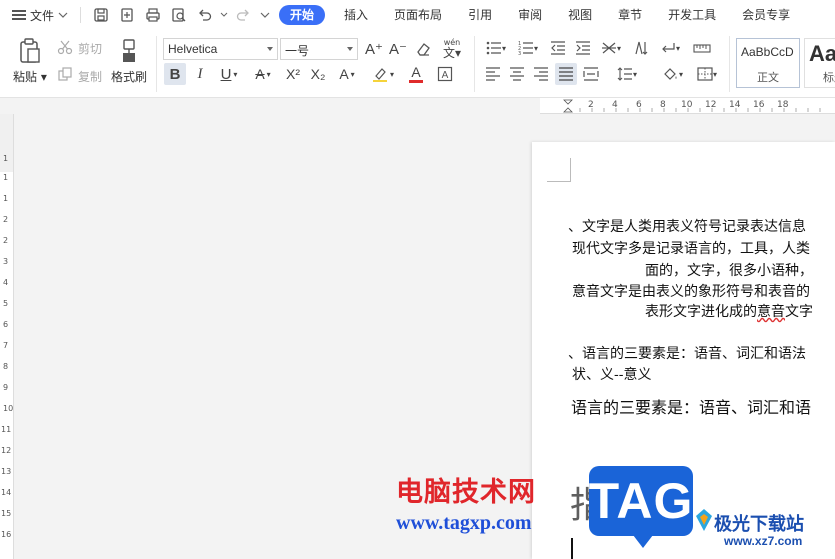 Image resolution: width=835 pixels, height=559 pixels. I want to click on undo-dropdown-button, so click(224, 15).